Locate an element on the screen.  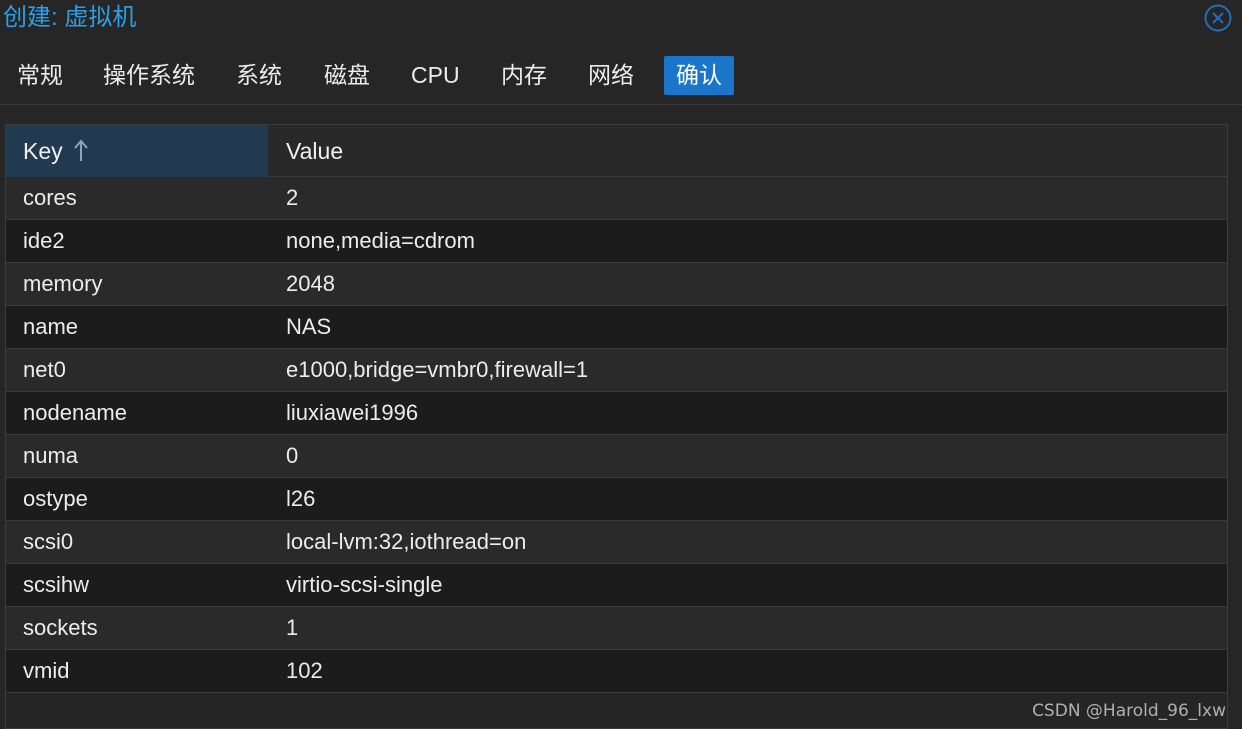
table-row: net0 e1000,bridge=vmbr0,firewall=1 is located at coordinates (616, 370).